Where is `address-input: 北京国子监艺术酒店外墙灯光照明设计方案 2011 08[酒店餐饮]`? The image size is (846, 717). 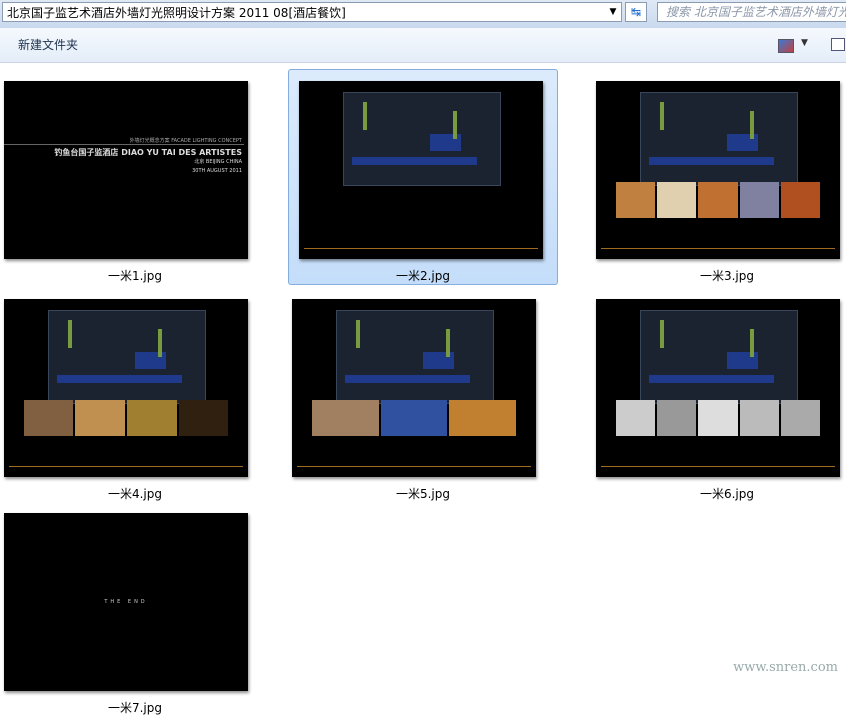 address-input: 北京国子监艺术酒店外墙灯光照明设计方案 2011 08[酒店餐饮] is located at coordinates (312, 12).